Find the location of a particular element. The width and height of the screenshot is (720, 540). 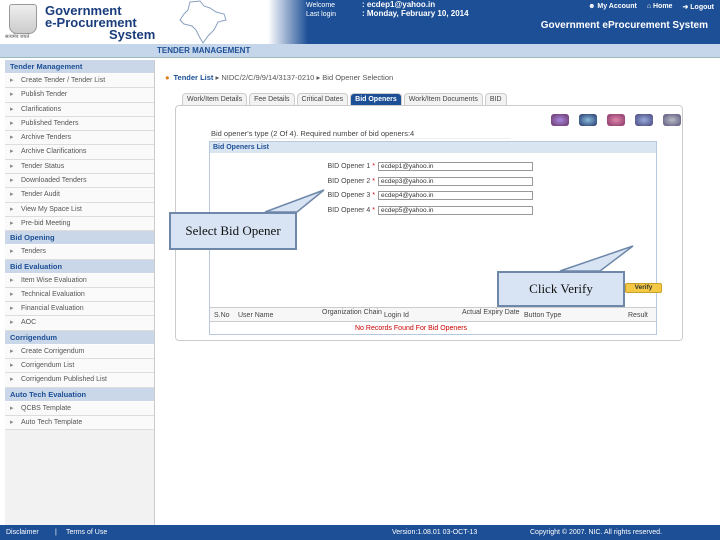

tab: Bid Openers is located at coordinates (376, 99).